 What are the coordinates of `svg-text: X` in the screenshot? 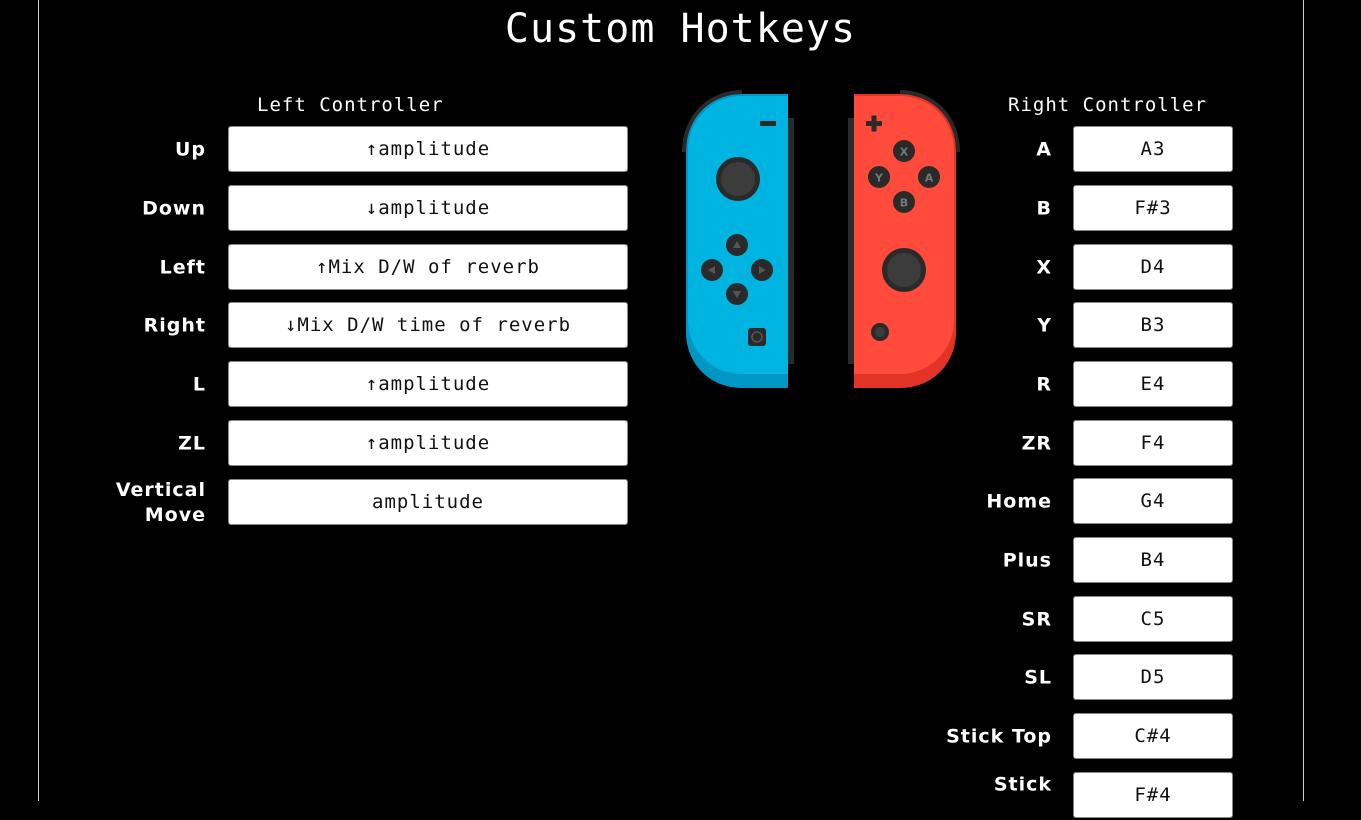 It's located at (904, 152).